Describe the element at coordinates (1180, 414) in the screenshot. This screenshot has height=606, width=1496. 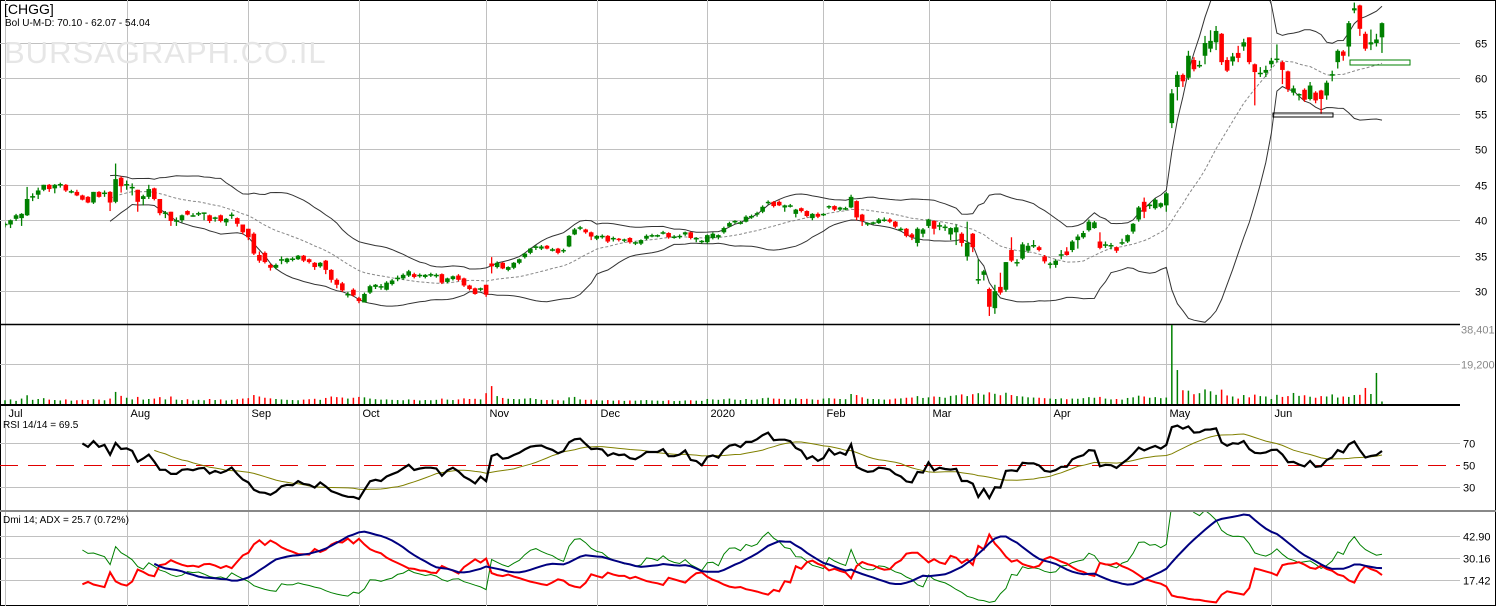
I see `month-label-may: May` at that location.